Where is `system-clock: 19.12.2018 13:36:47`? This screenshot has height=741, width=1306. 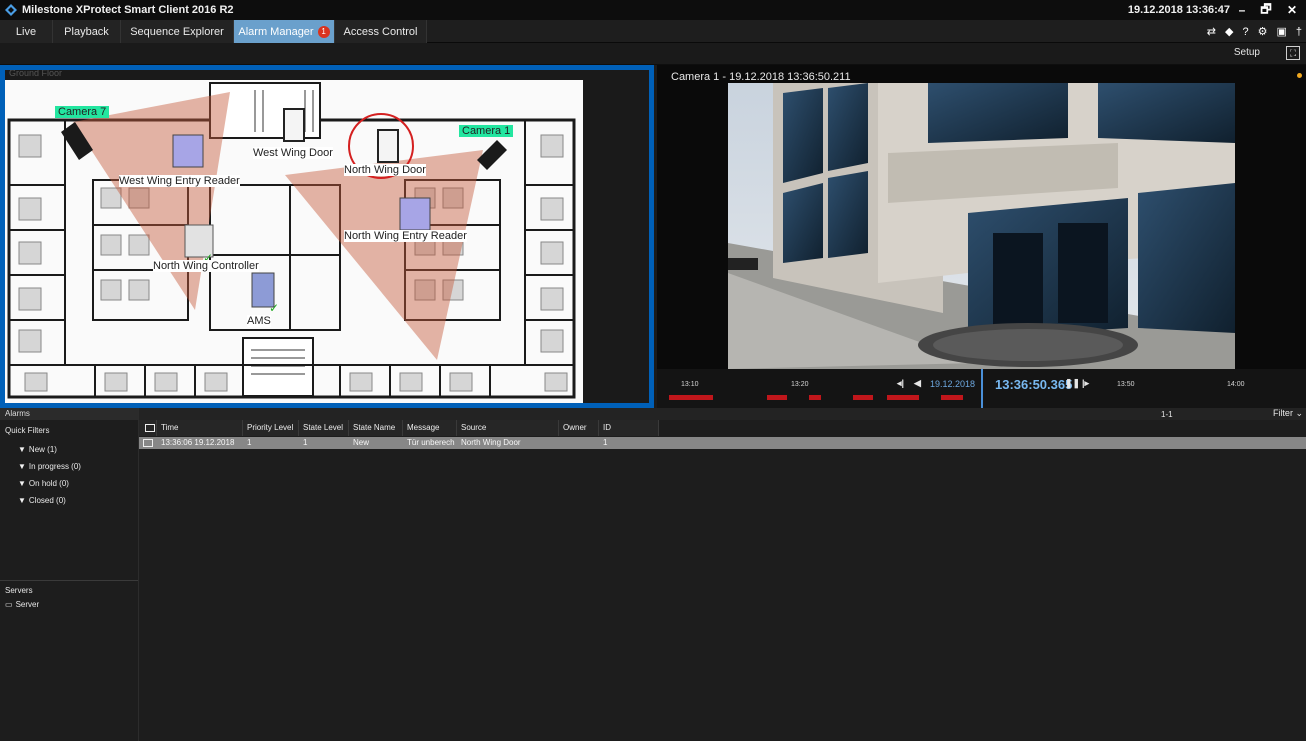
system-clock: 19.12.2018 13:36:47 is located at coordinates (1178, 10).